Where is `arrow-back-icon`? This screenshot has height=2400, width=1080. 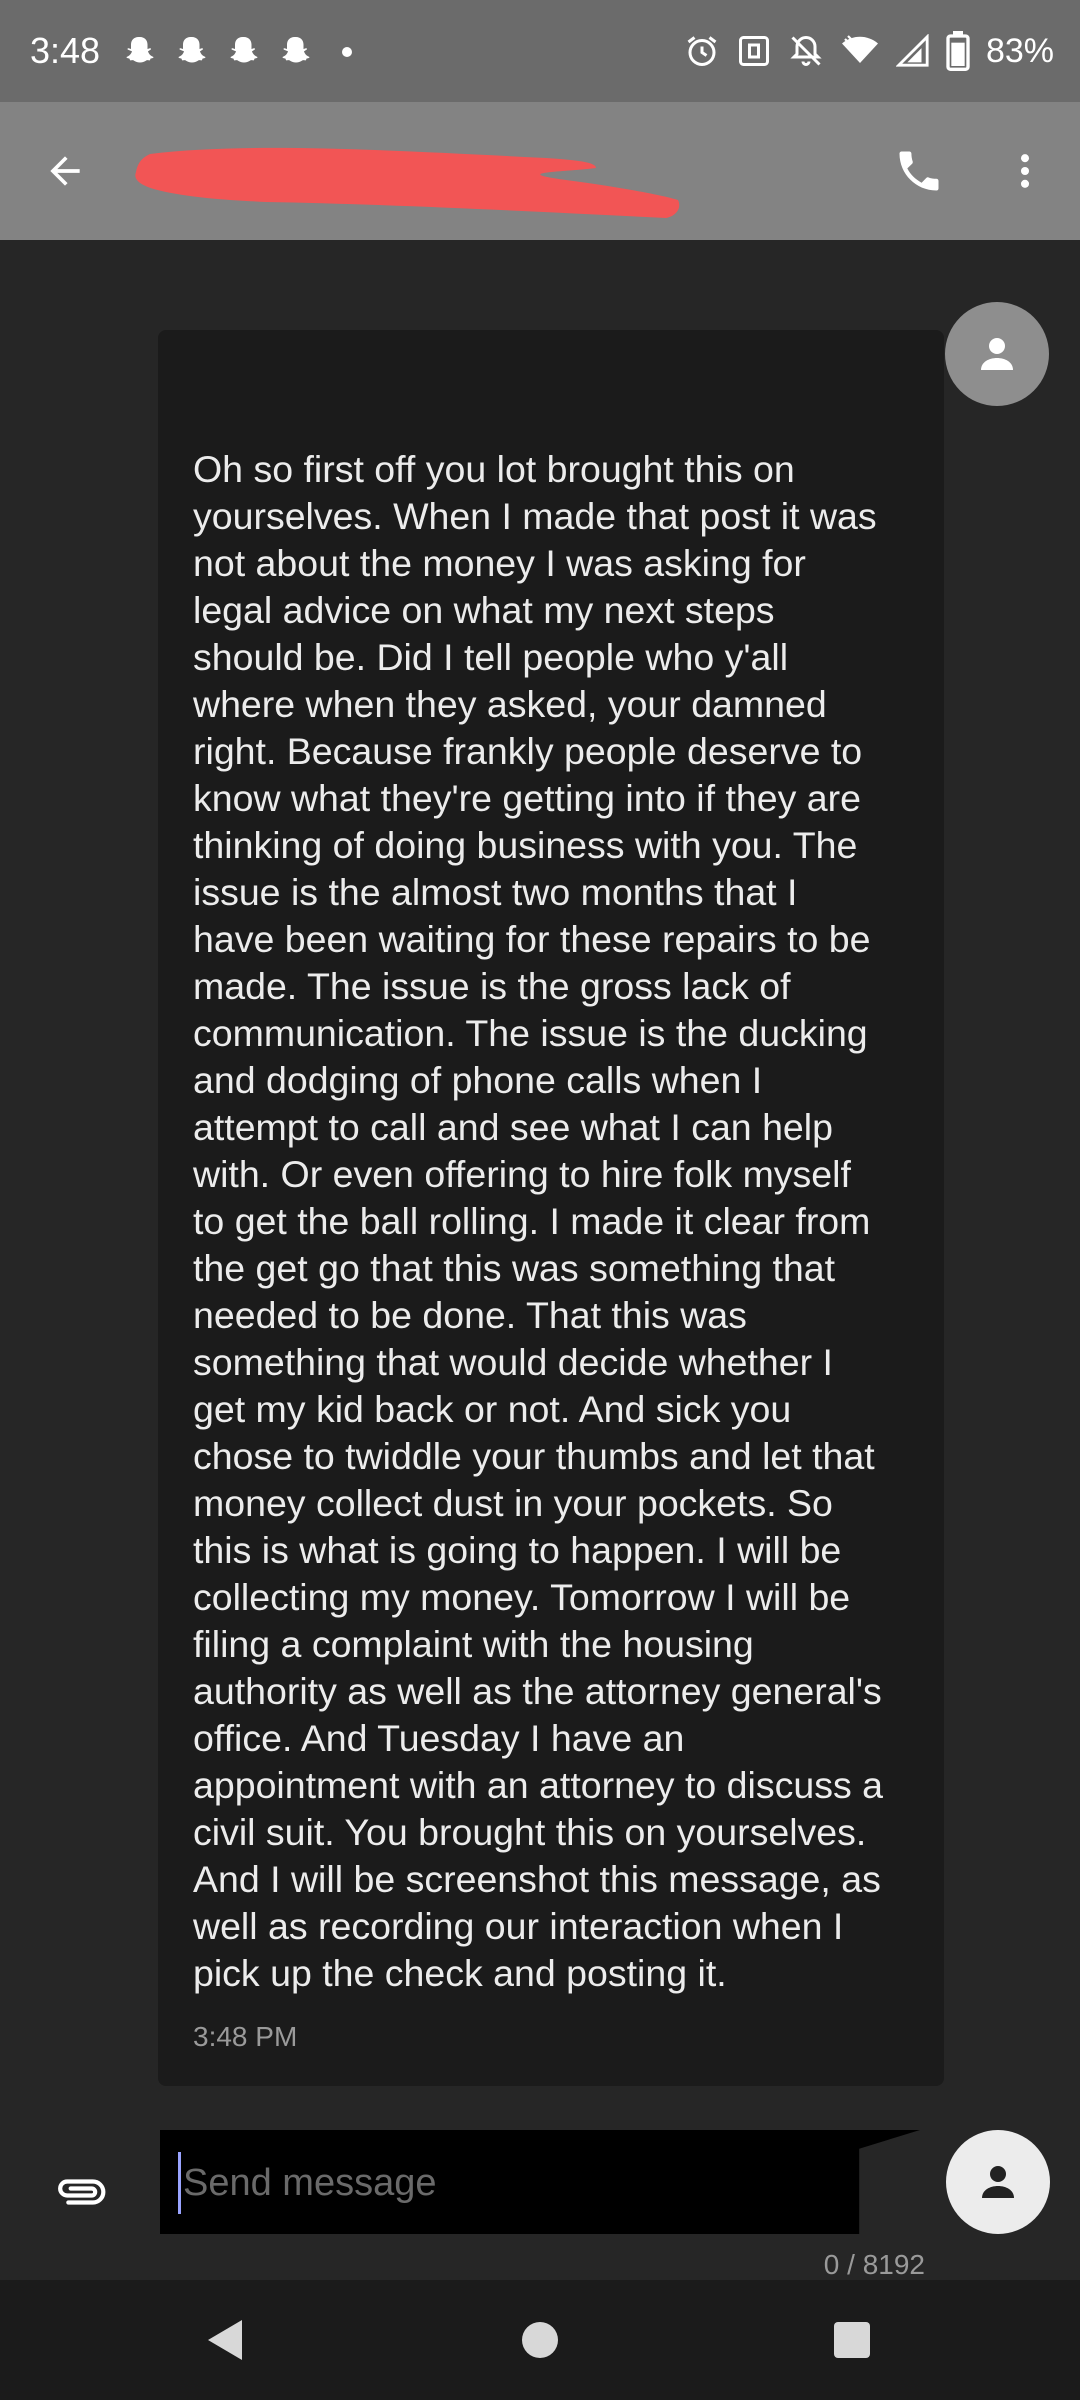
arrow-back-icon is located at coordinates (65, 171).